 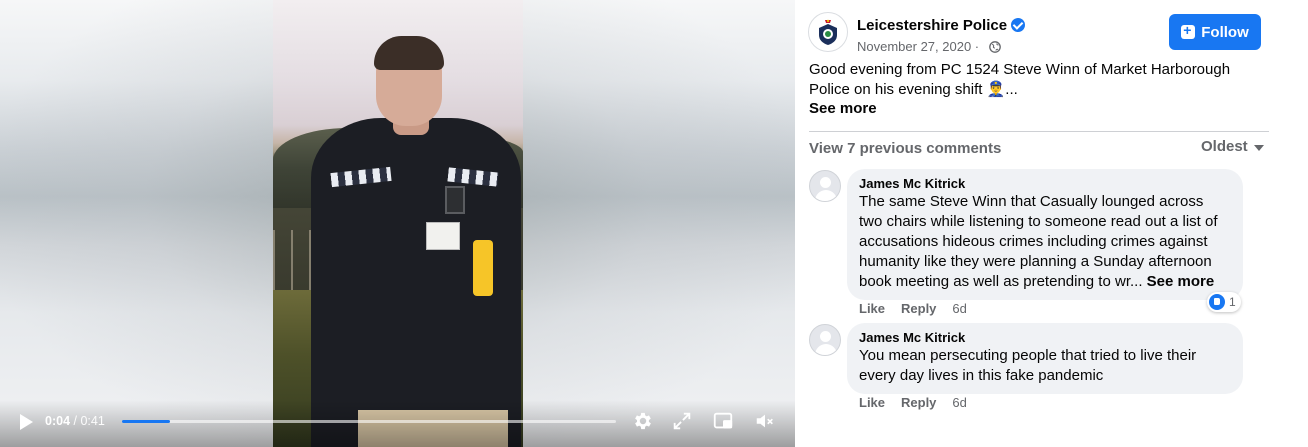 I want to click on settings-icon, so click(x=643, y=421).